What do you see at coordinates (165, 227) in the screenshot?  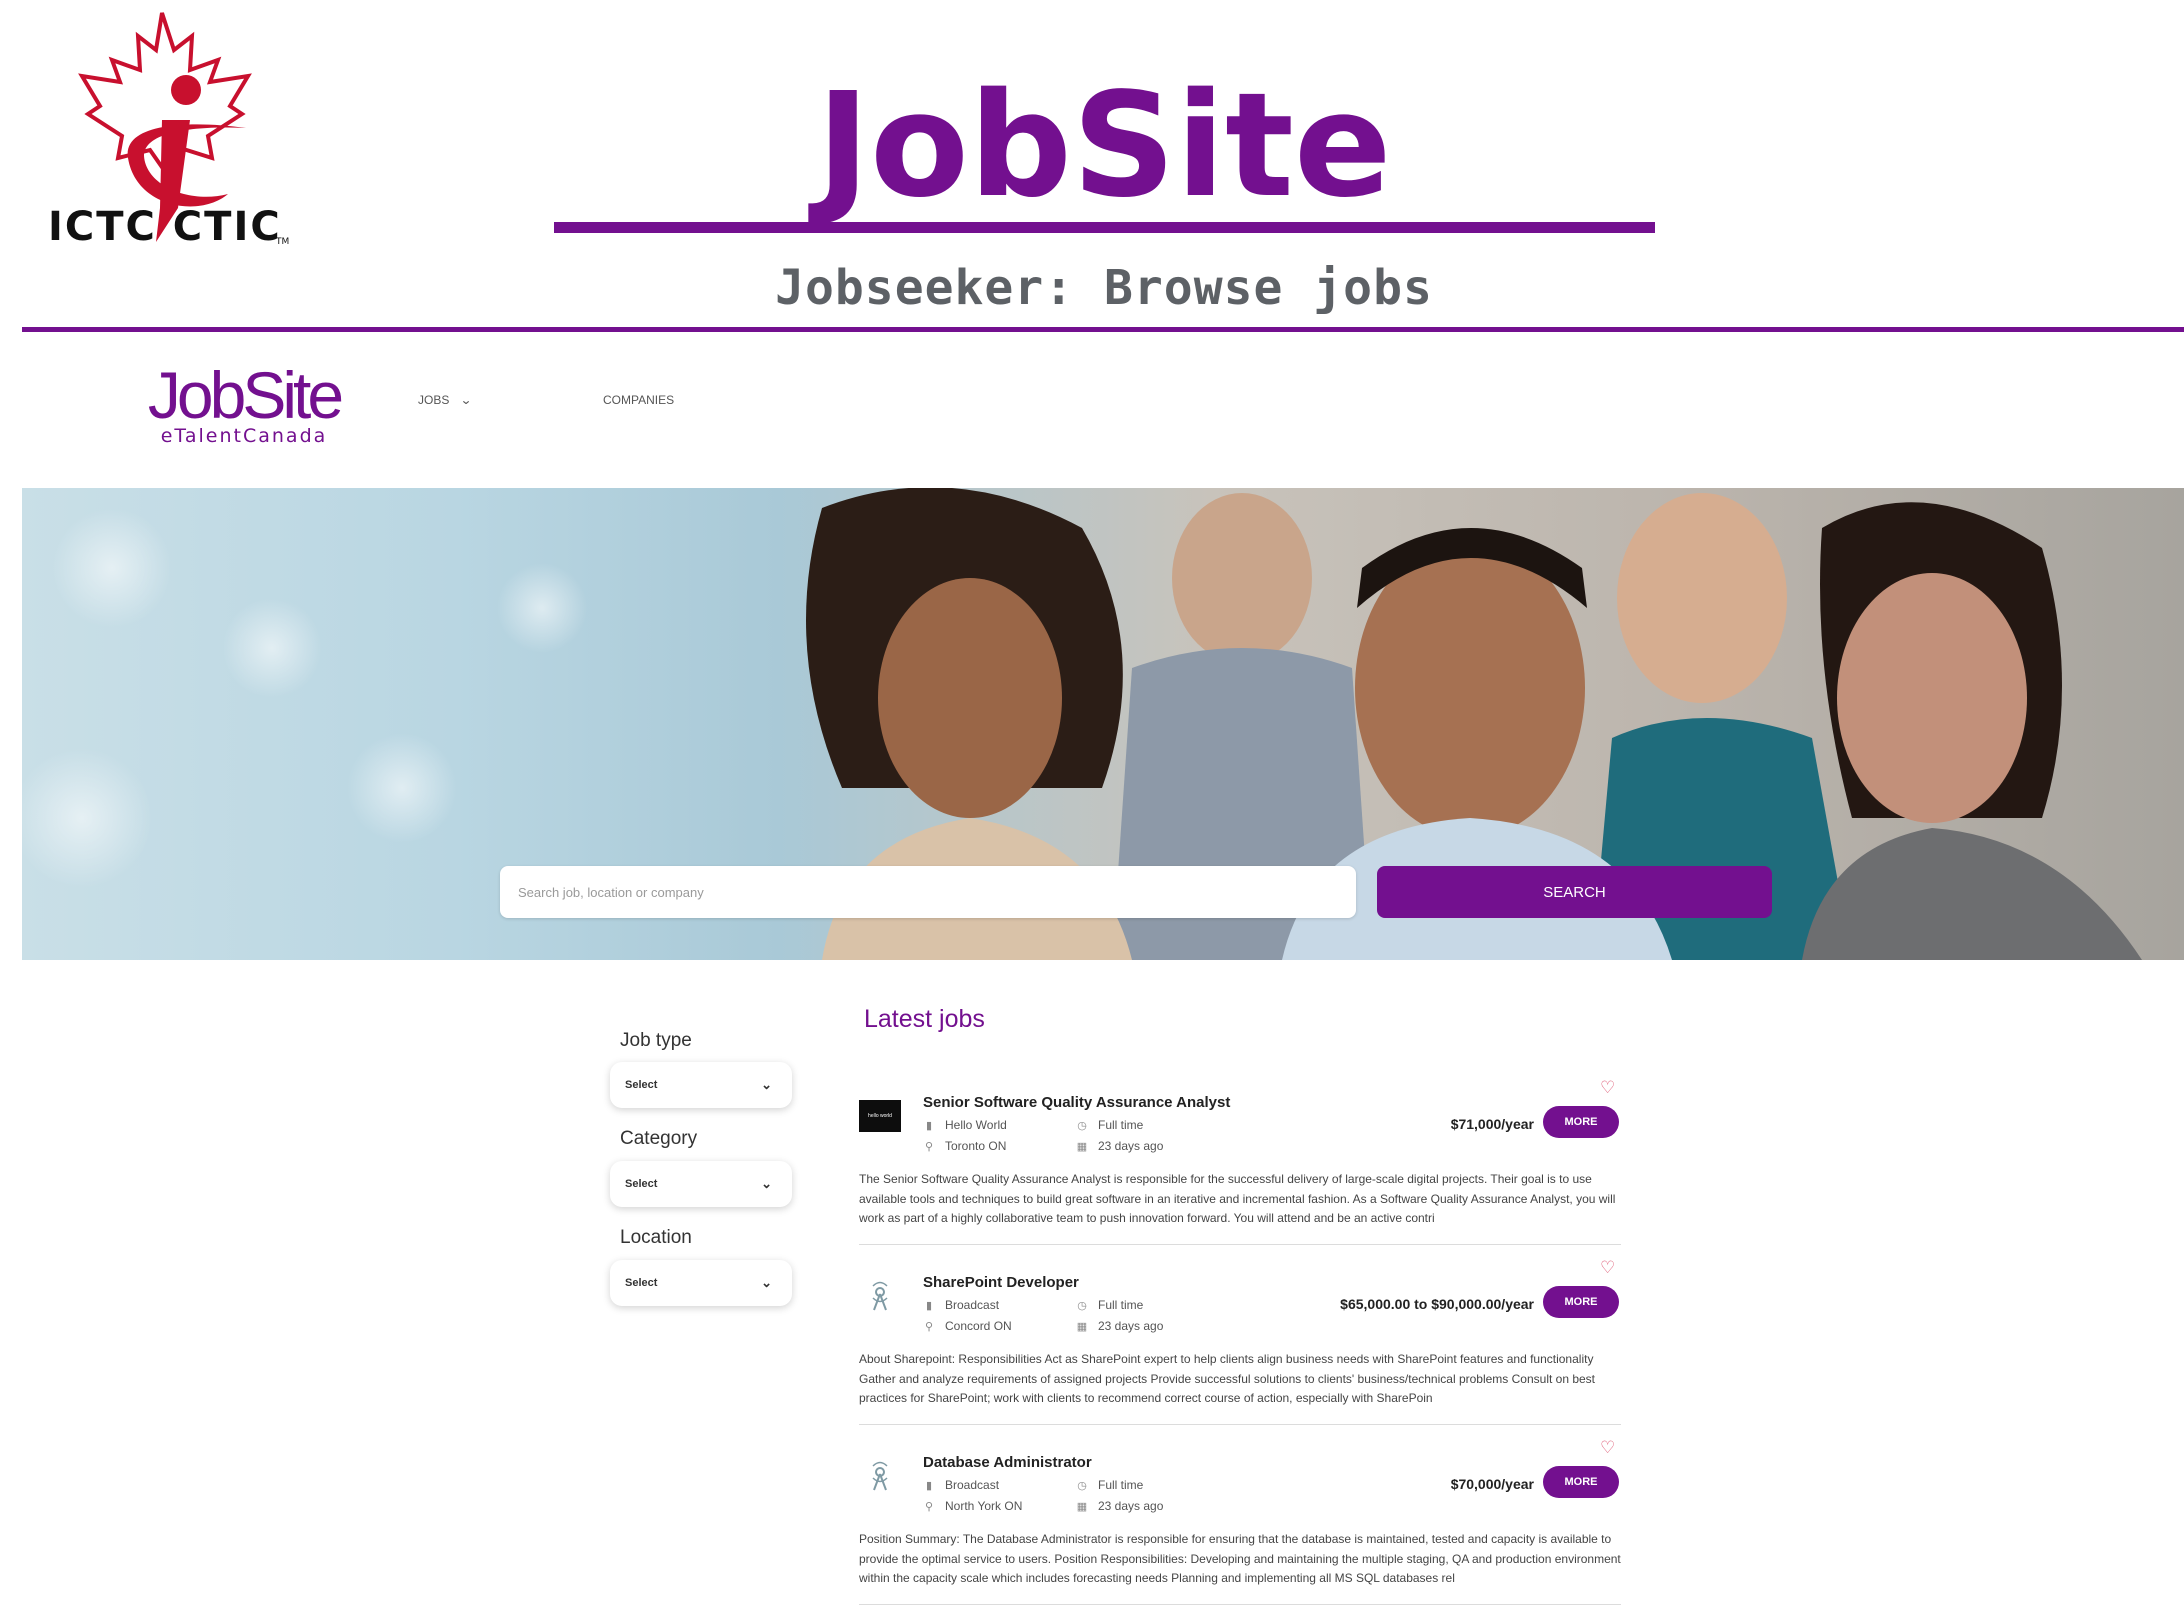 I see `svg-text: ICTC CTIC` at bounding box center [165, 227].